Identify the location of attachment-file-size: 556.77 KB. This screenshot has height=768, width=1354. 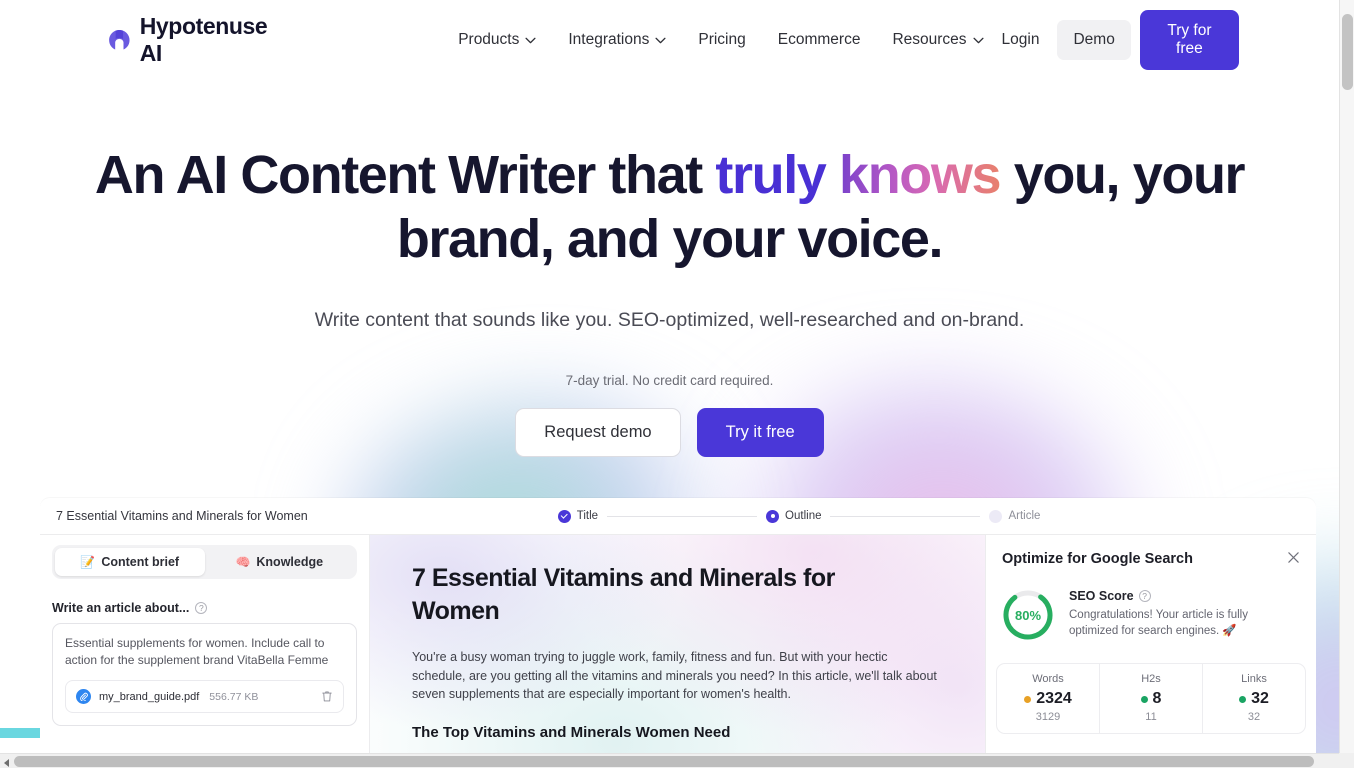
(234, 696).